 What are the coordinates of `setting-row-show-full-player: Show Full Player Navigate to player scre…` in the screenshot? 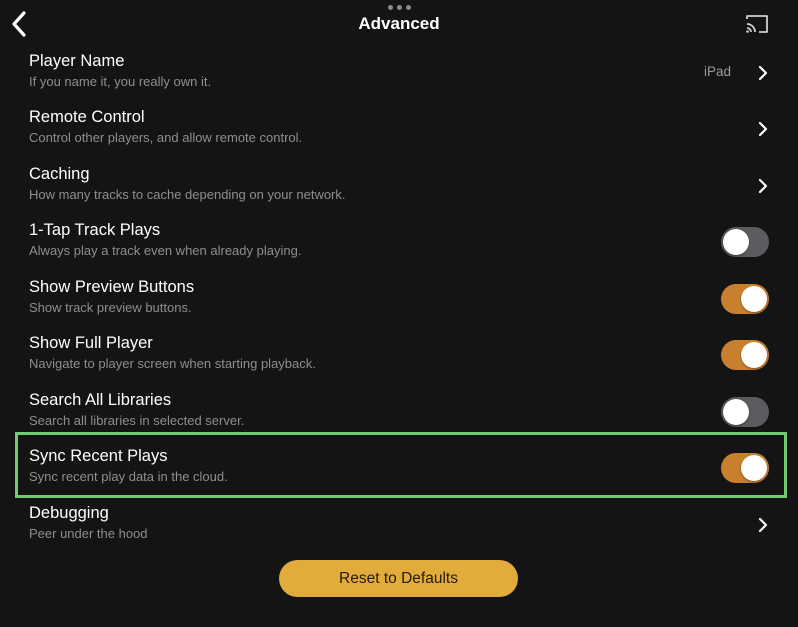 It's located at (399, 356).